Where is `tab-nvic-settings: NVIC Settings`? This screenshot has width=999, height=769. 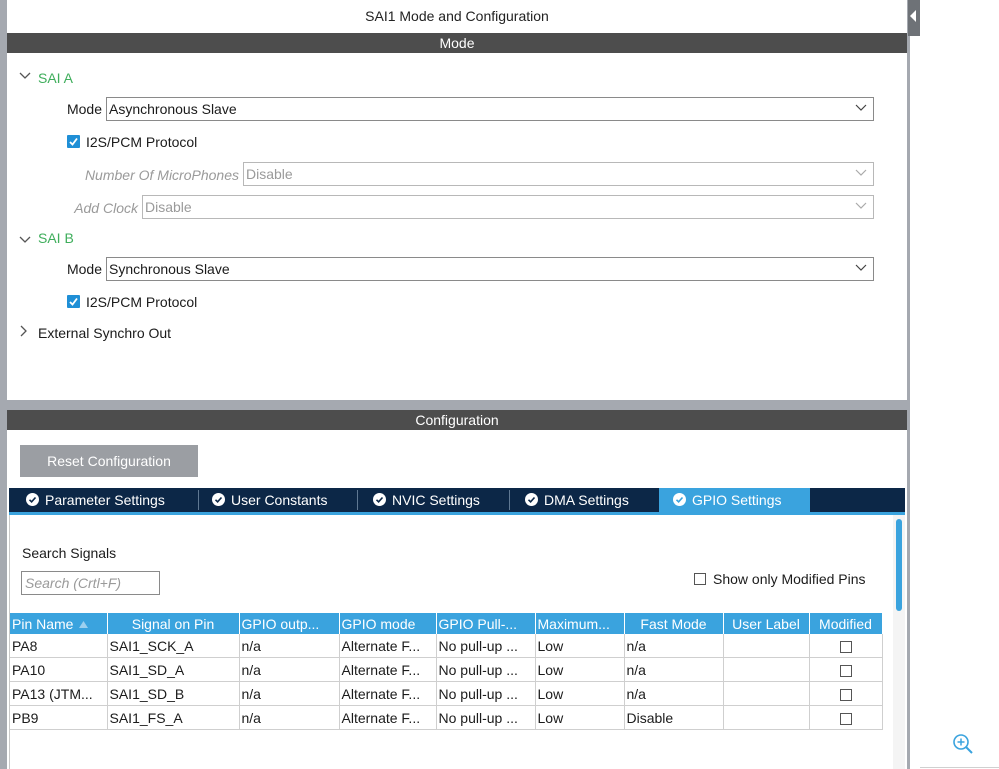 tab-nvic-settings: NVIC Settings is located at coordinates (426, 500).